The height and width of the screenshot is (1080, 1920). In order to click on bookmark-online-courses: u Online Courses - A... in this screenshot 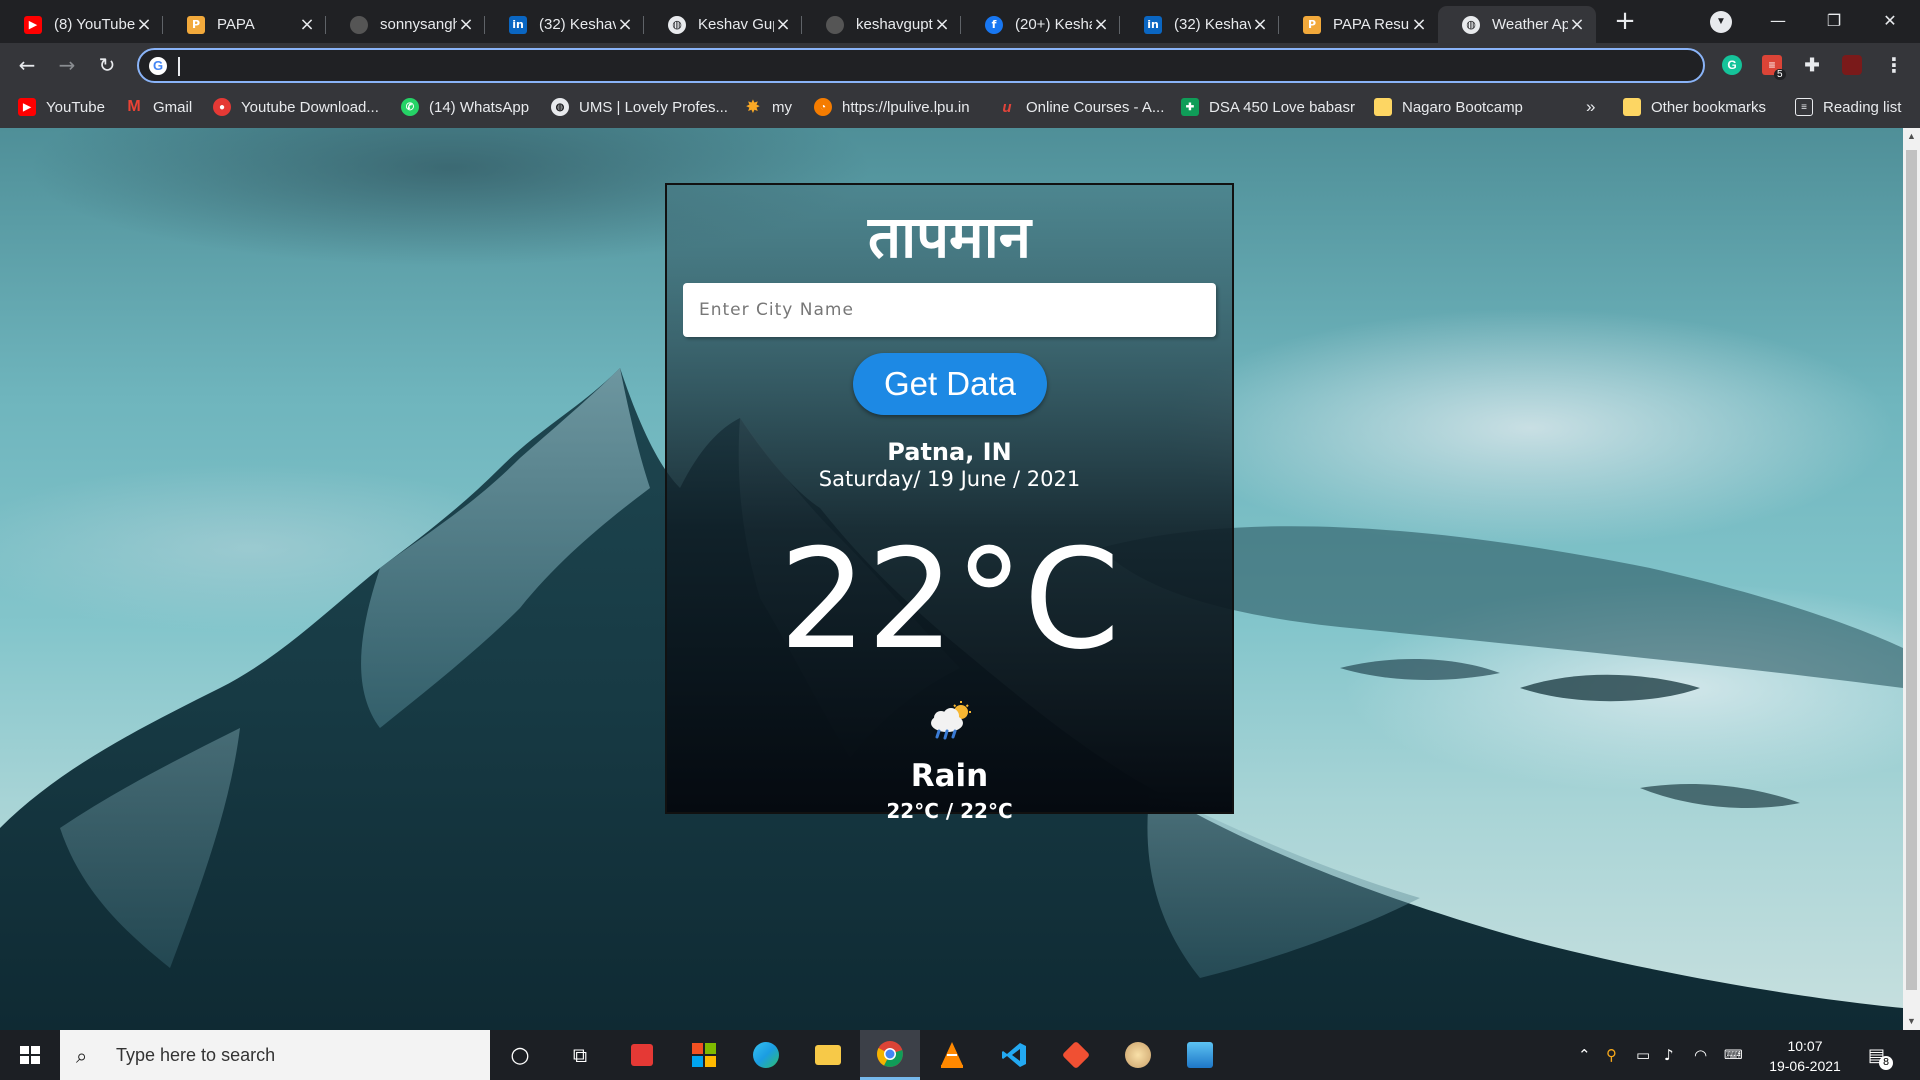, I will do `click(1081, 107)`.